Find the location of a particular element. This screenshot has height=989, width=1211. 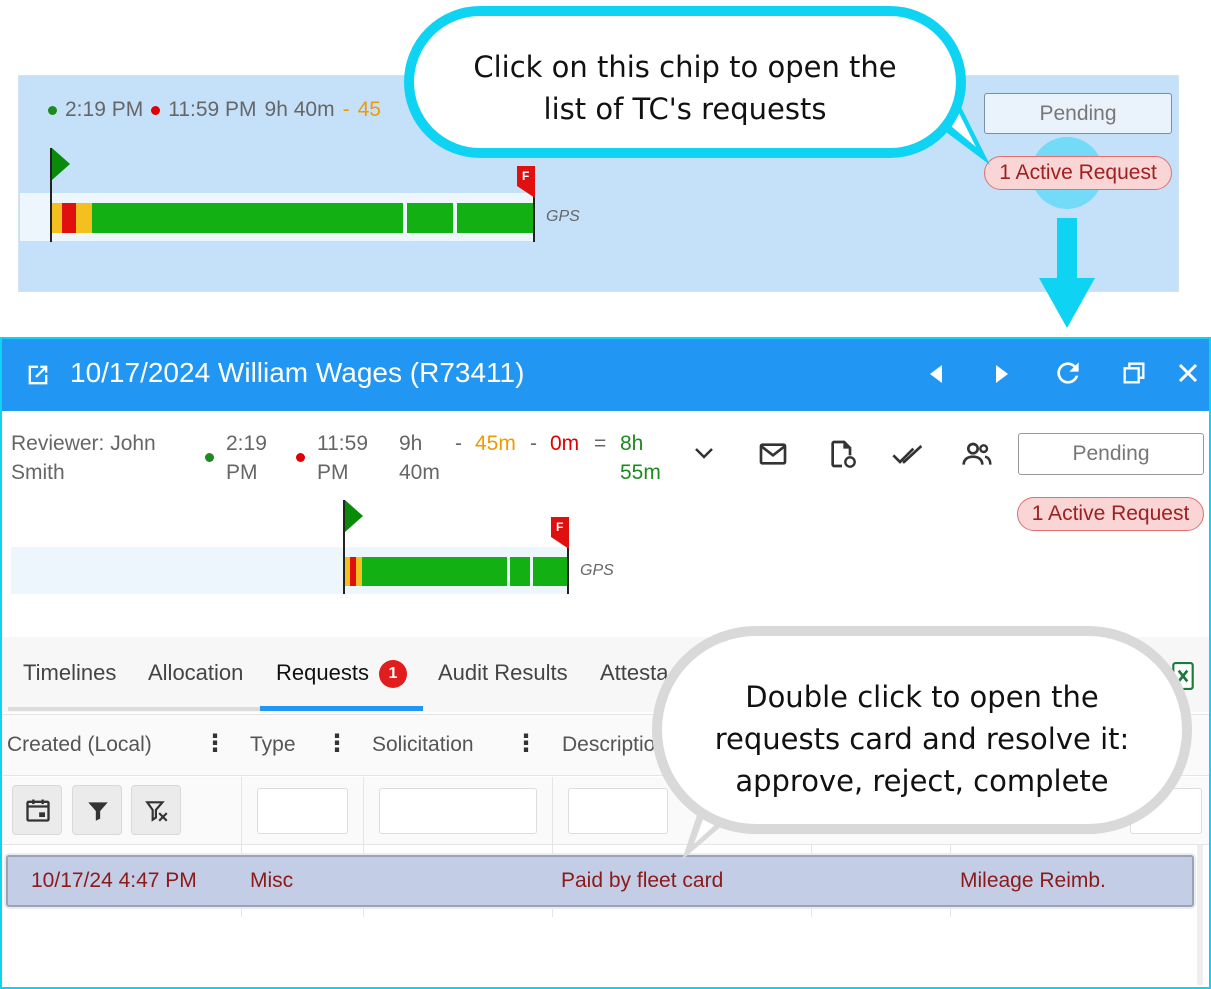

arrow-shaft is located at coordinates (1067, 249).